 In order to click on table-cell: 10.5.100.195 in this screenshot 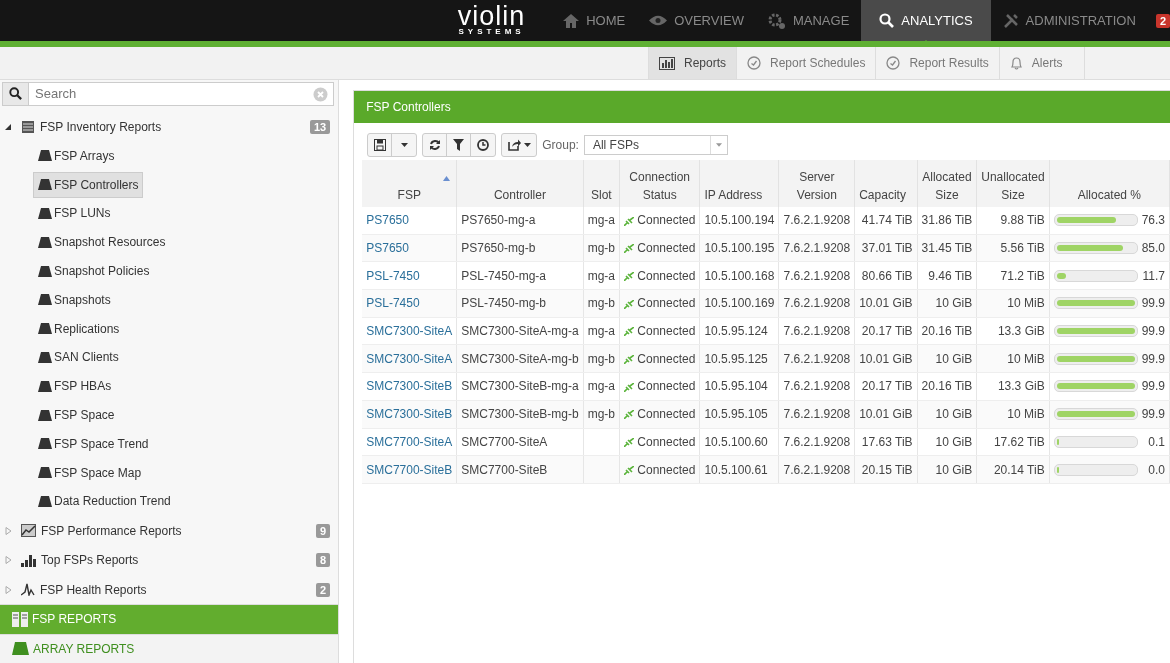, I will do `click(739, 248)`.